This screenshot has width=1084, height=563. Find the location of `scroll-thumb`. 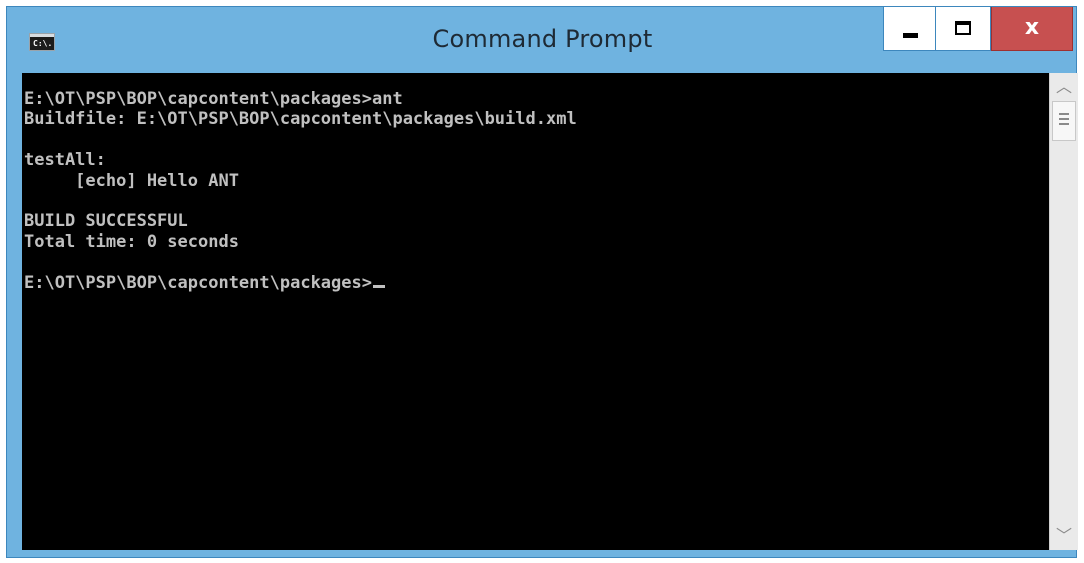

scroll-thumb is located at coordinates (1064, 121).